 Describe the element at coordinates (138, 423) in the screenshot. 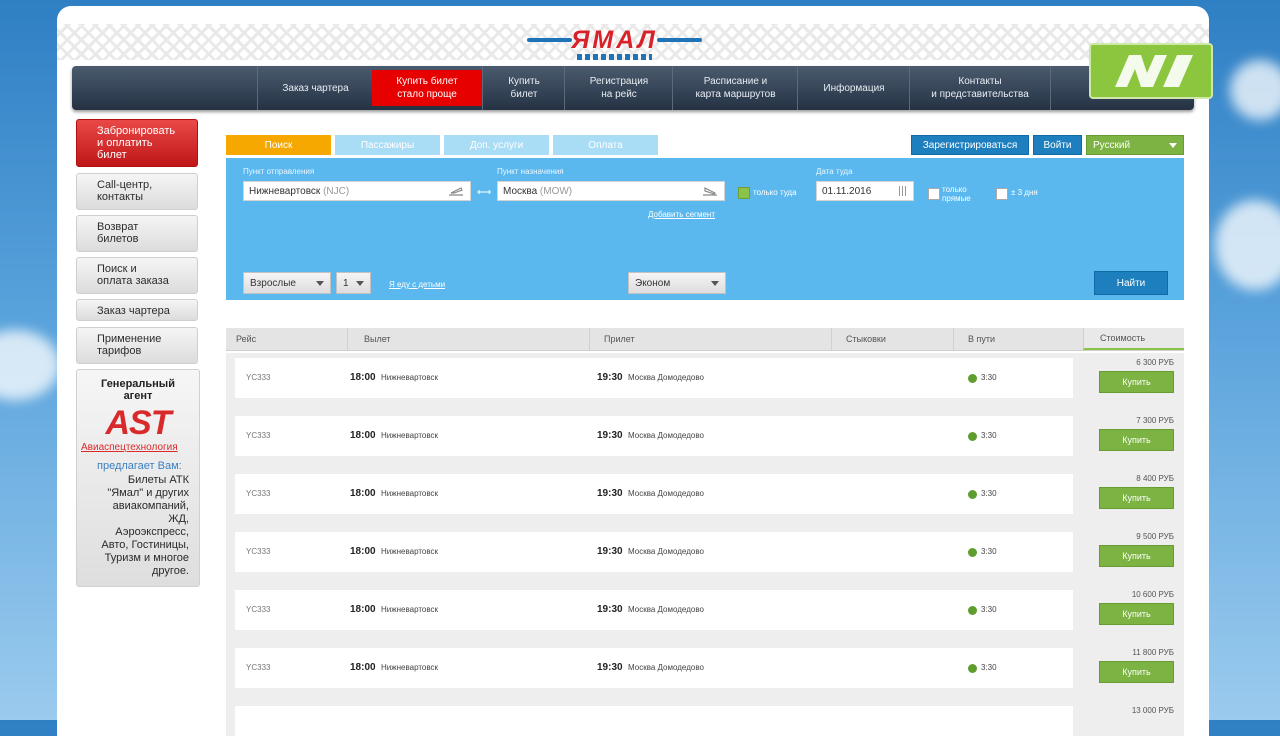

I see `ast-logo: AST` at that location.